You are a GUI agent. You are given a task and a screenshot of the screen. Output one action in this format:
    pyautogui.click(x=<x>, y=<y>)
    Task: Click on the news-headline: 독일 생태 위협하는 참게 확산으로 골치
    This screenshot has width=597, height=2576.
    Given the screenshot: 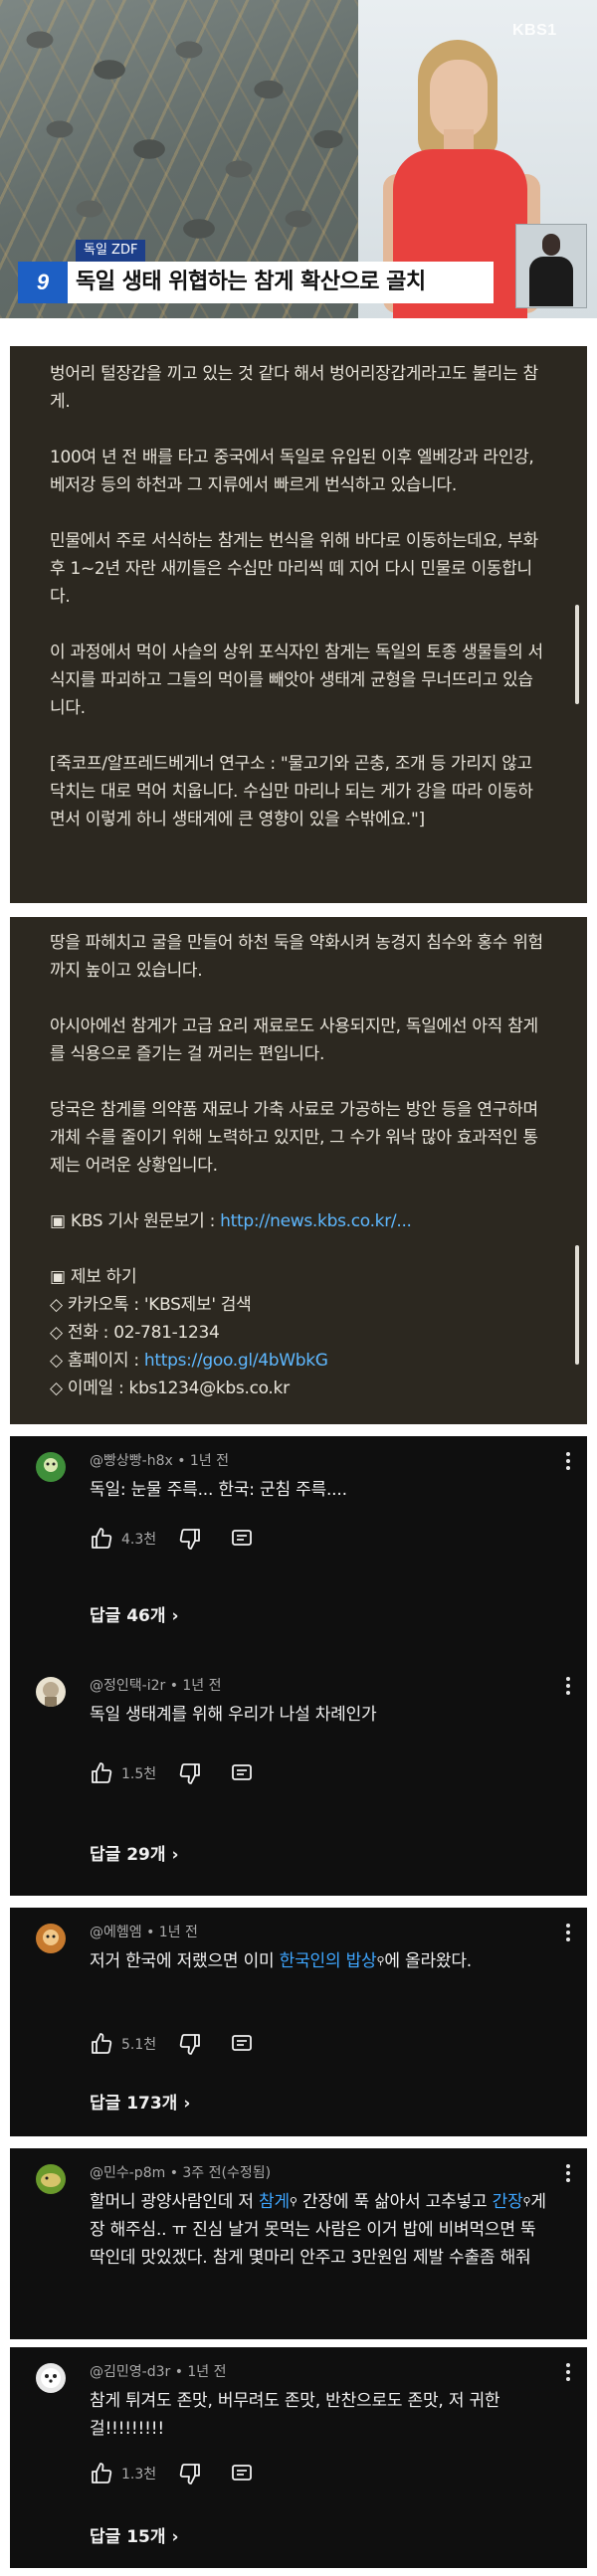 What is the action you would take?
    pyautogui.click(x=251, y=282)
    